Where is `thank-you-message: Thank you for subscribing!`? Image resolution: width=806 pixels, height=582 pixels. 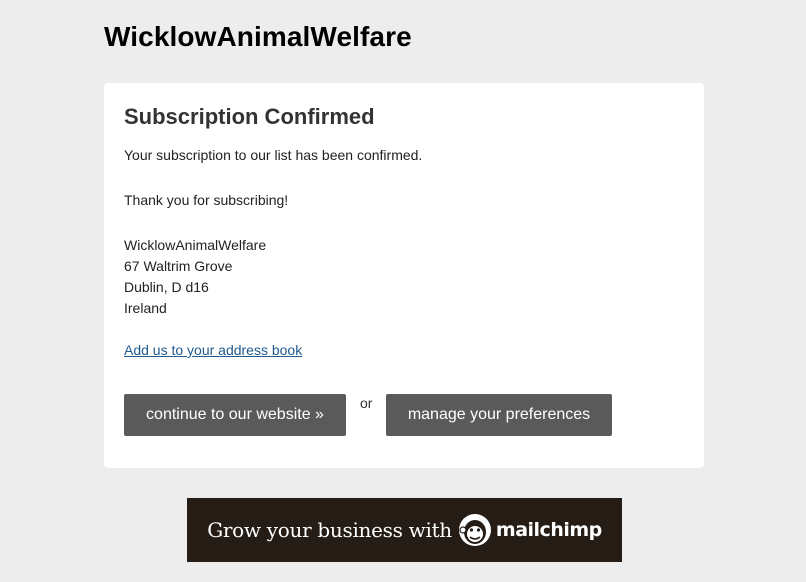
thank-you-message: Thank you for subscribing! is located at coordinates (206, 200).